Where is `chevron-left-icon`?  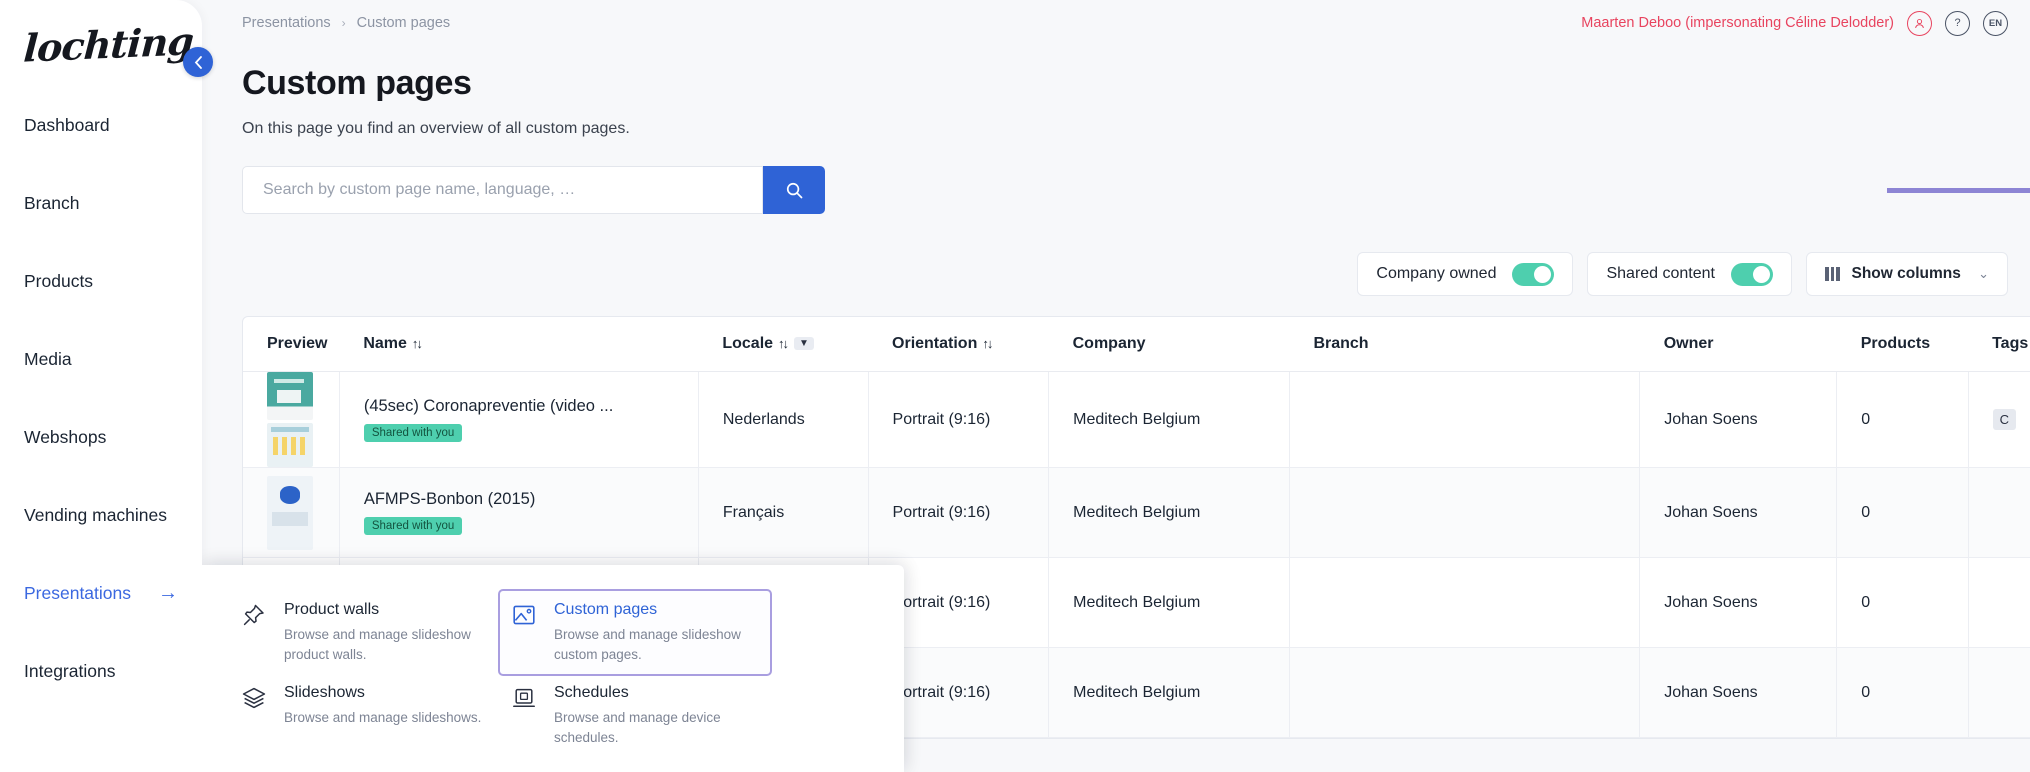 chevron-left-icon is located at coordinates (198, 62).